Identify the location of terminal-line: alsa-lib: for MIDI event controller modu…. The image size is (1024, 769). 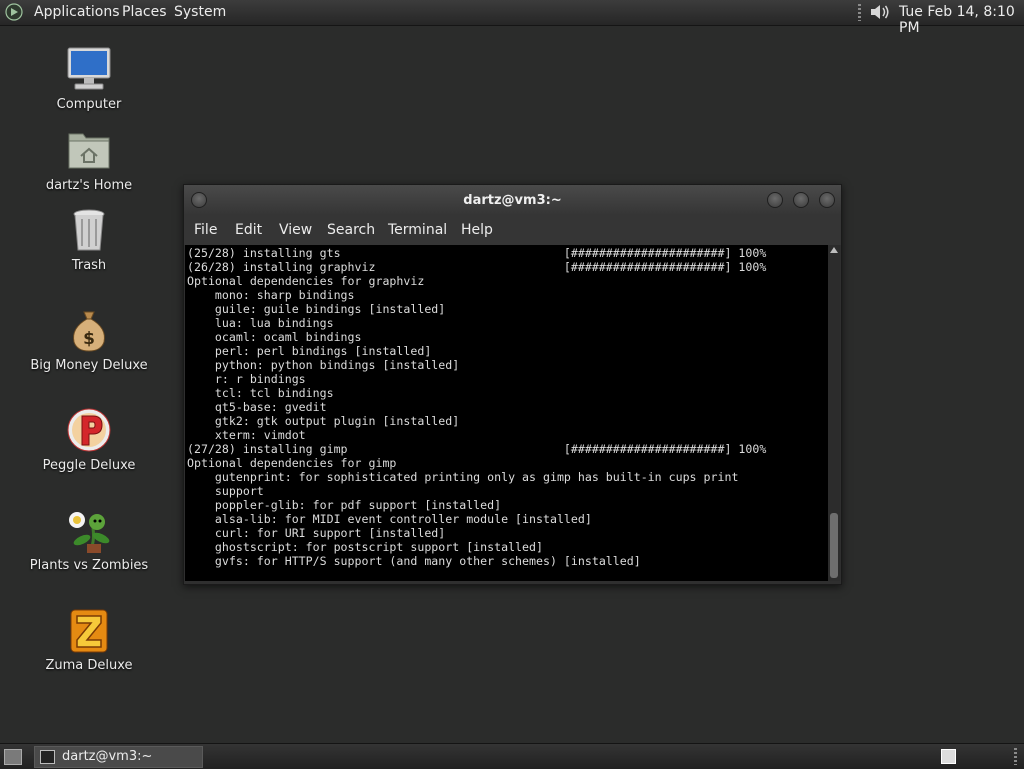
(389, 519).